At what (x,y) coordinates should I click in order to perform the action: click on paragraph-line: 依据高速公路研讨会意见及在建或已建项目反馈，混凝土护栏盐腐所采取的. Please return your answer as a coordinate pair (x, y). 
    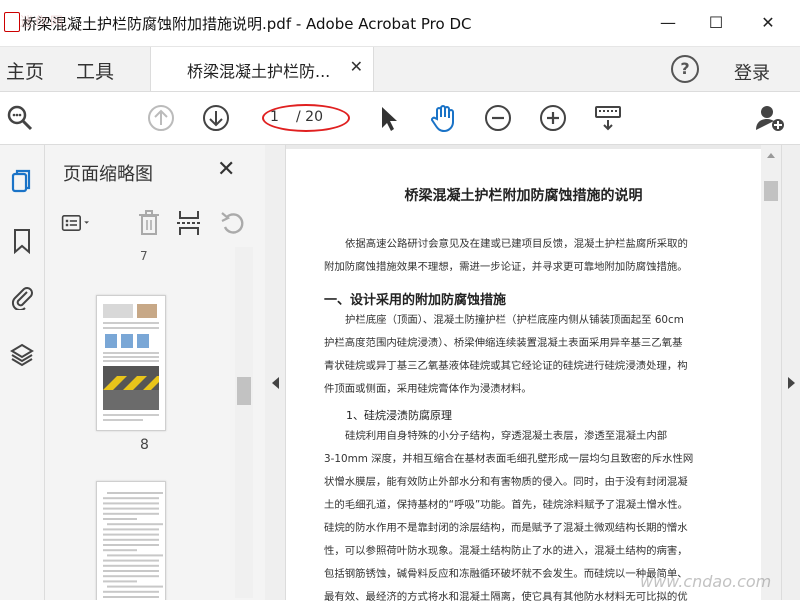
    Looking at the image, I should click on (516, 244).